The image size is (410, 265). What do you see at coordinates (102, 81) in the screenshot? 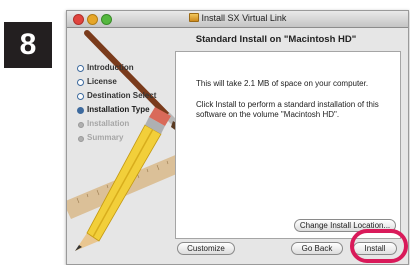
I see `step-label: License` at bounding box center [102, 81].